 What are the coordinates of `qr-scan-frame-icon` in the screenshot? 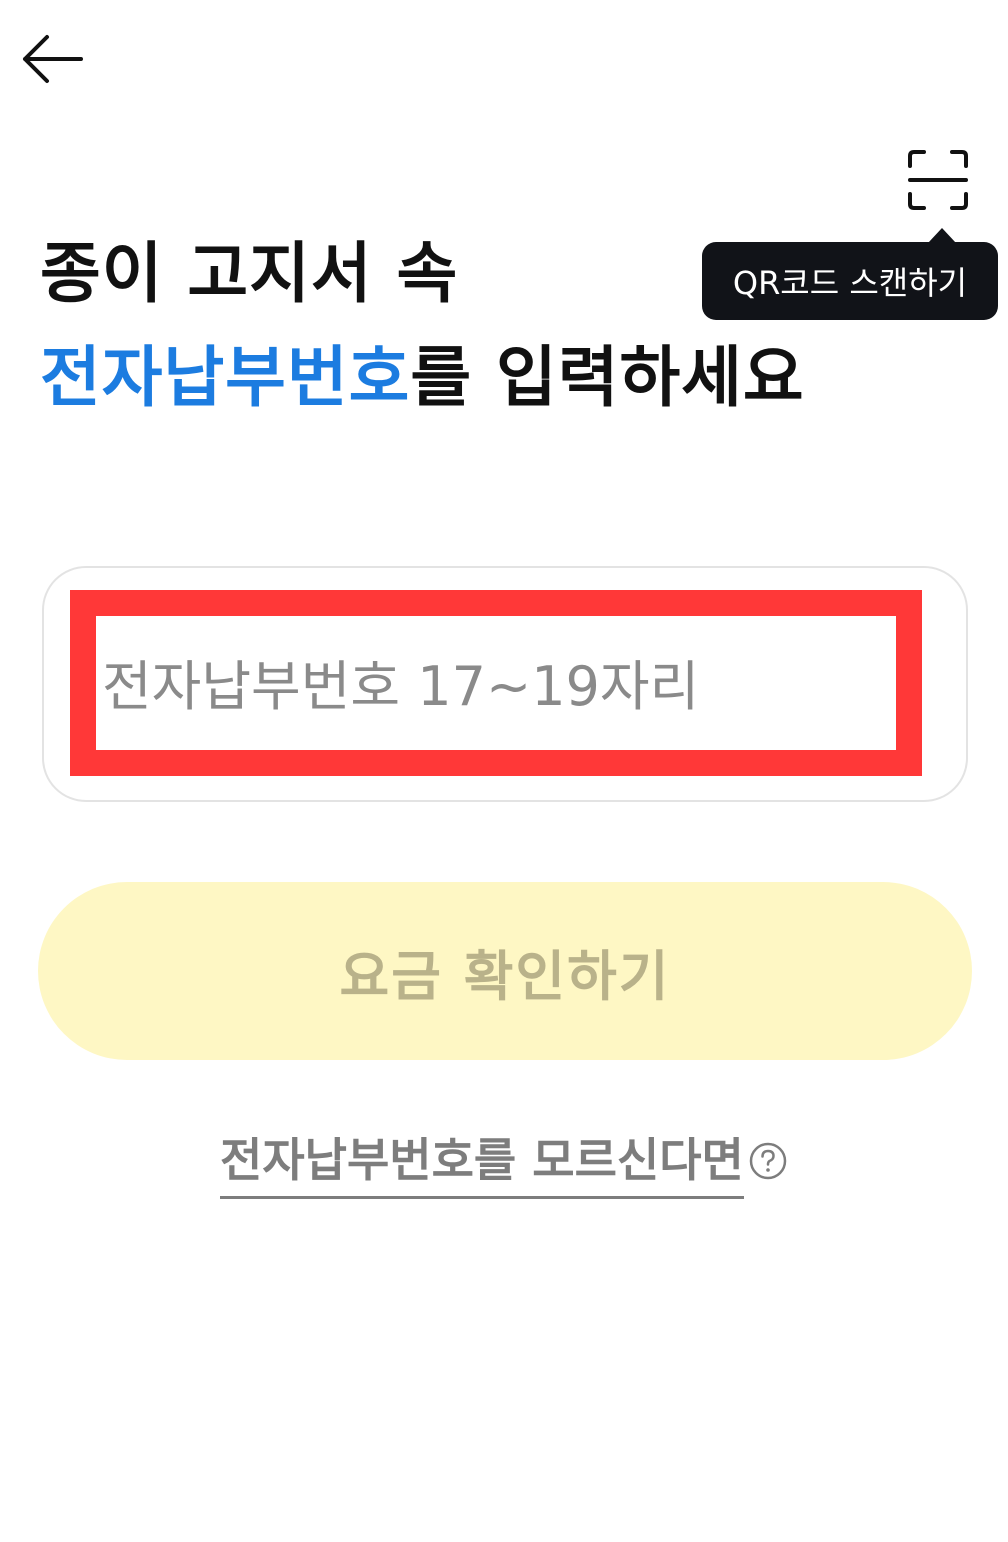 It's located at (938, 180).